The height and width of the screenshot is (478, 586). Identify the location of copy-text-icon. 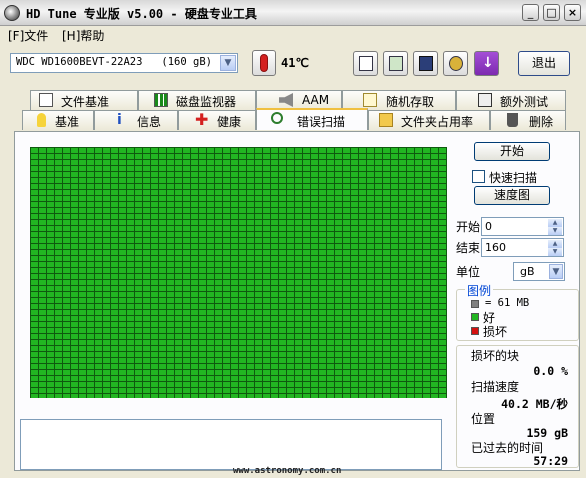
(366, 63).